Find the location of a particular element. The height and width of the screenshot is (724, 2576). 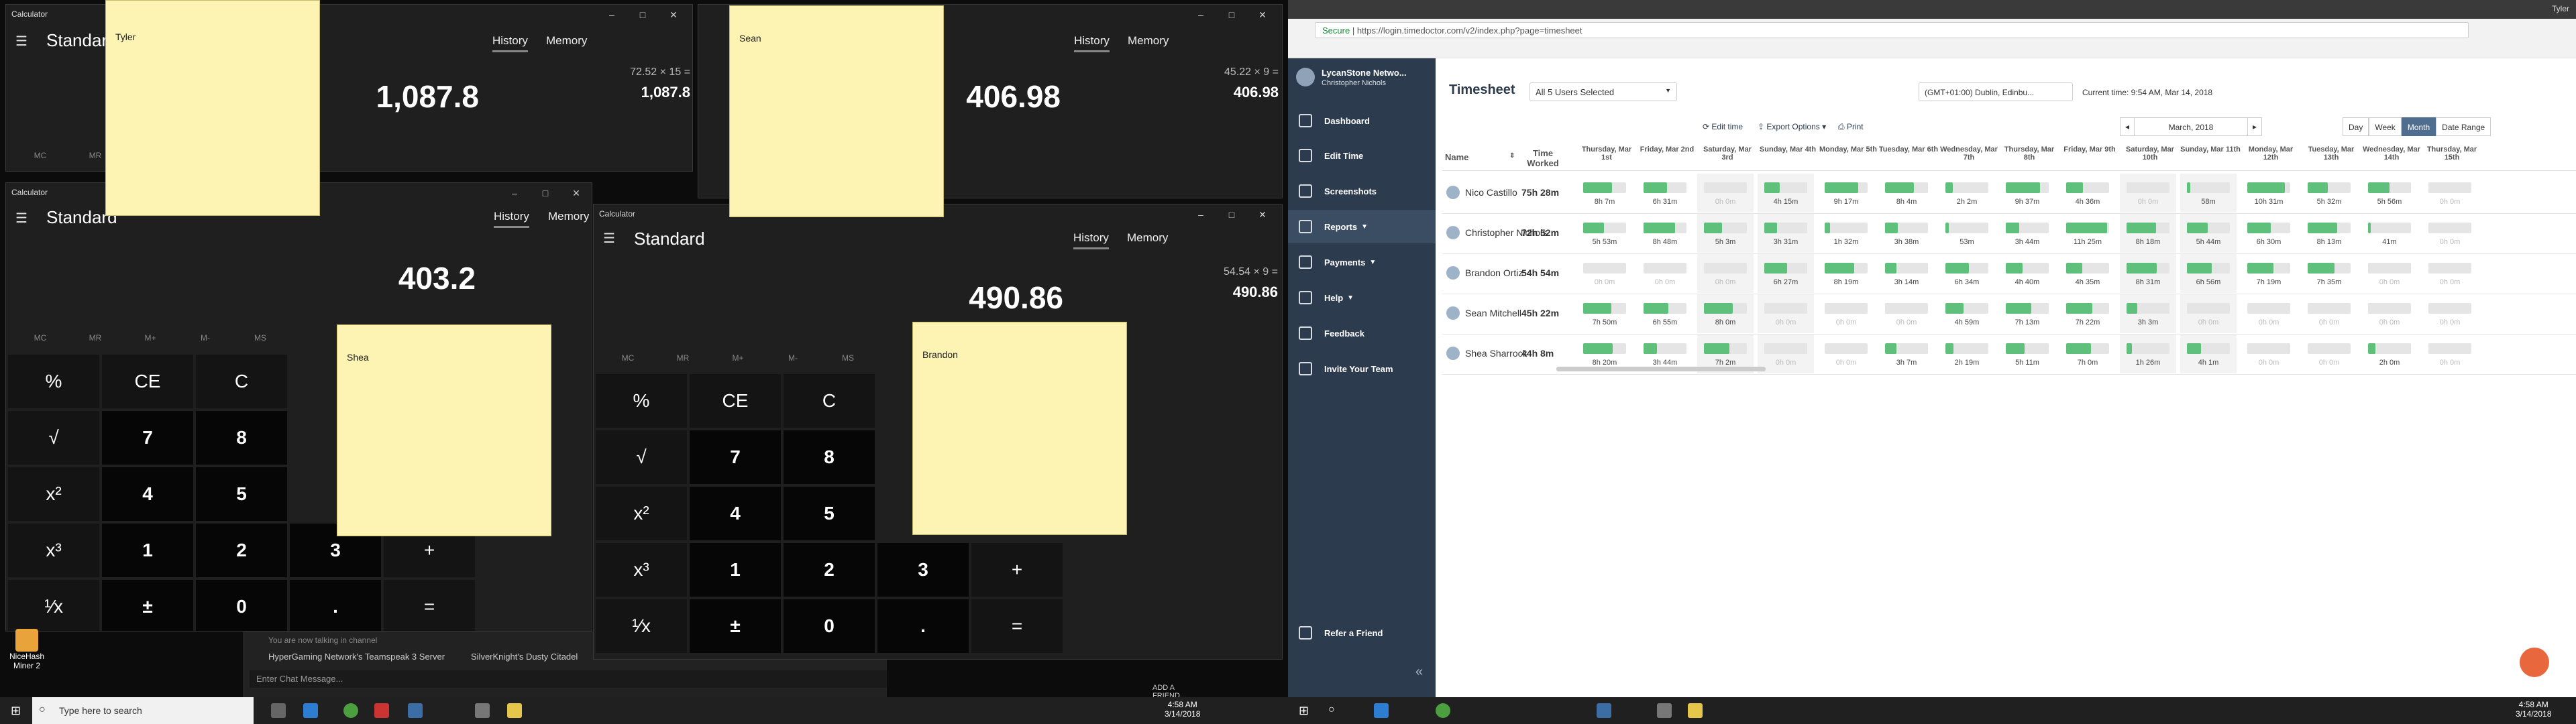

day-cell: 6h 56m is located at coordinates (2208, 273).